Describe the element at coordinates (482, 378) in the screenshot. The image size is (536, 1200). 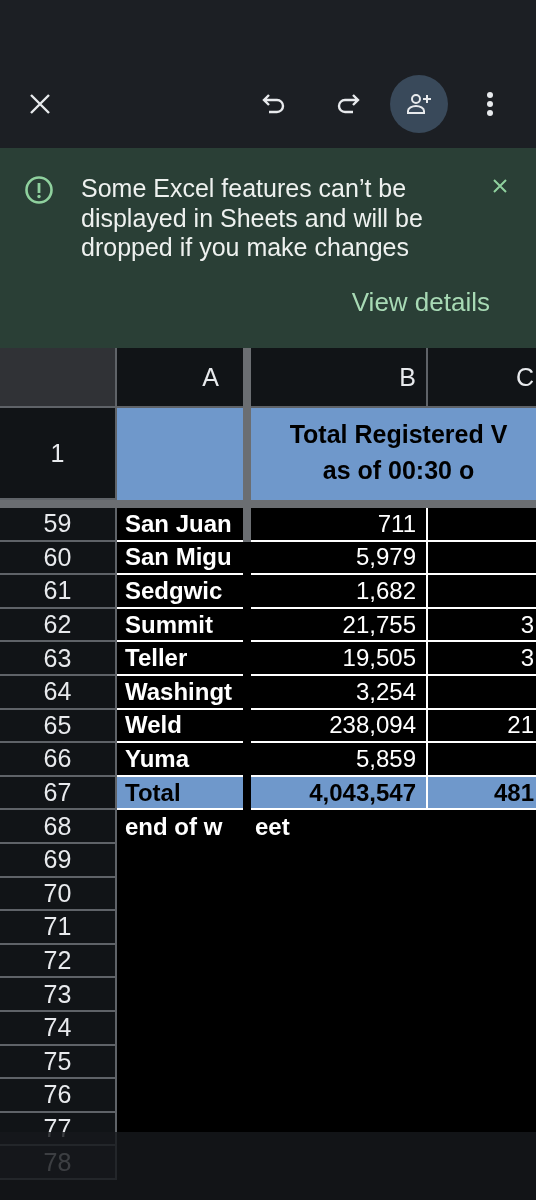
I see `column-header: C` at that location.